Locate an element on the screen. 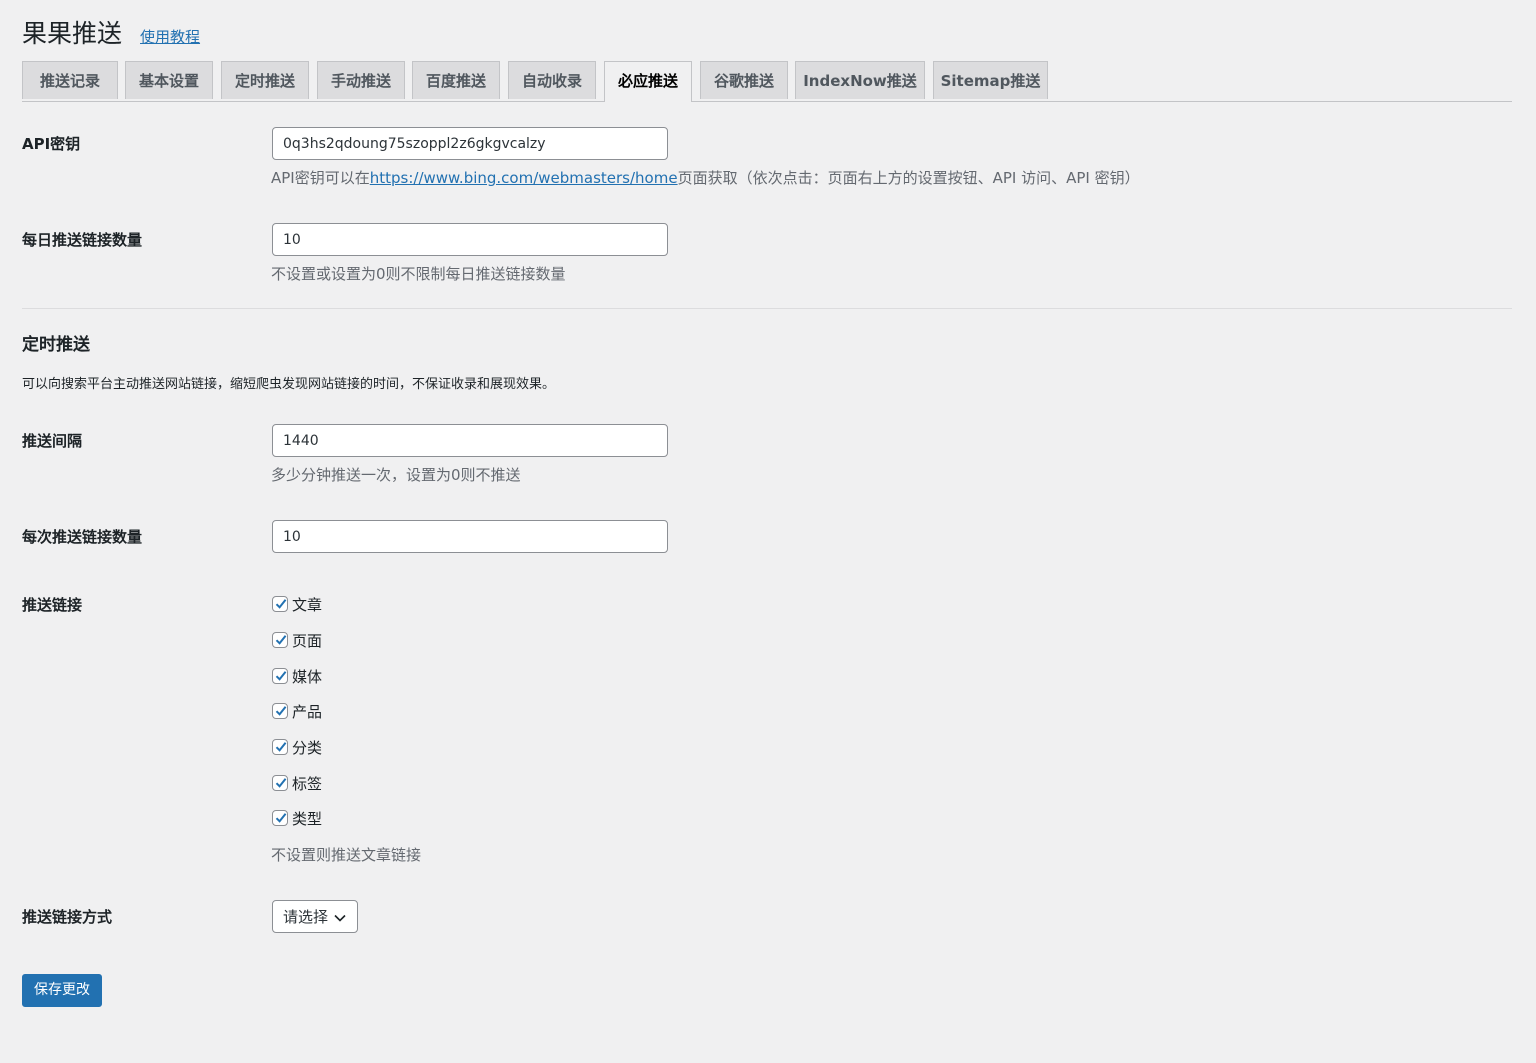  checkbox-row-media: 媒体 is located at coordinates (297, 676).